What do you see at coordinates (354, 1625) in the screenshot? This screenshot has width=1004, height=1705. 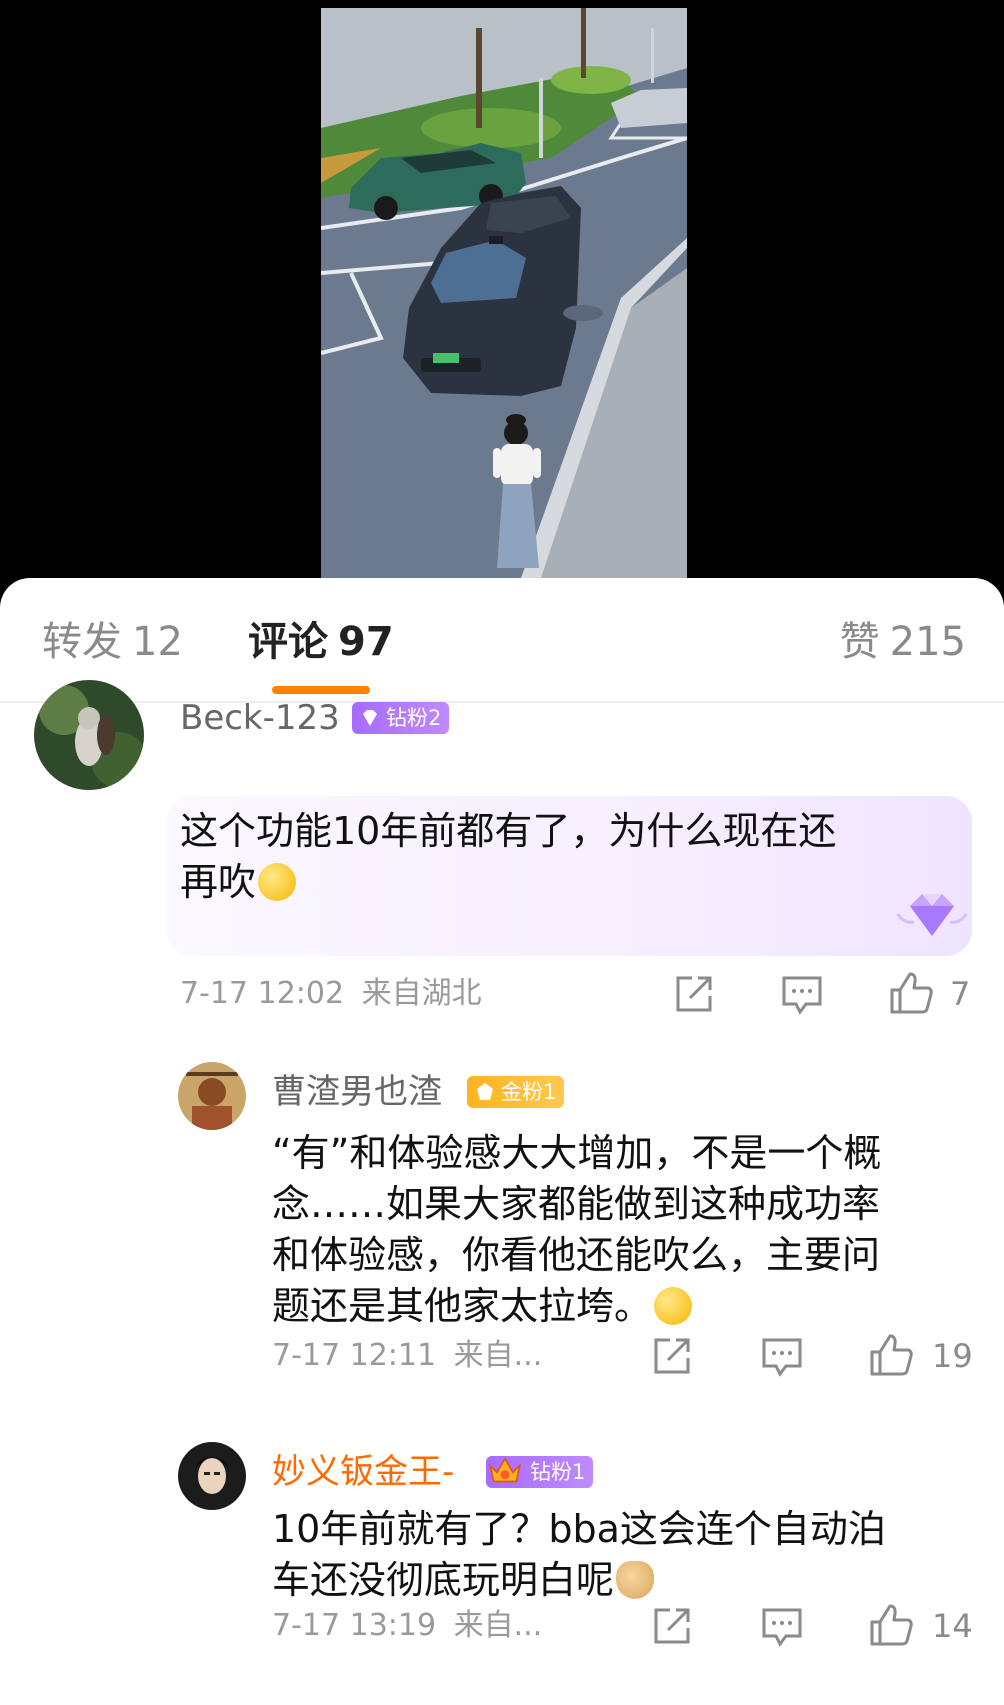 I see `comment-date: 7-17 13:19` at bounding box center [354, 1625].